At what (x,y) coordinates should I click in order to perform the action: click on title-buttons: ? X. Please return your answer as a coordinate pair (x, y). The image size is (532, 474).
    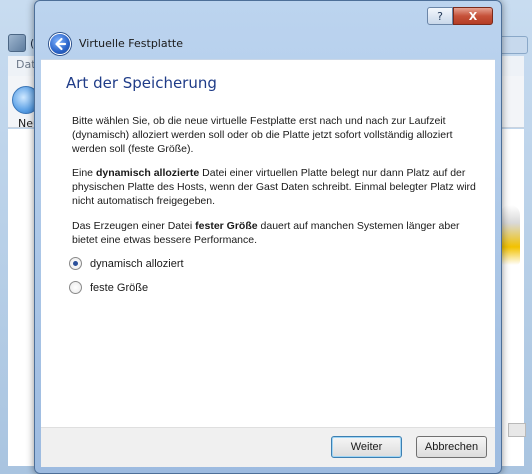
    Looking at the image, I should click on (460, 16).